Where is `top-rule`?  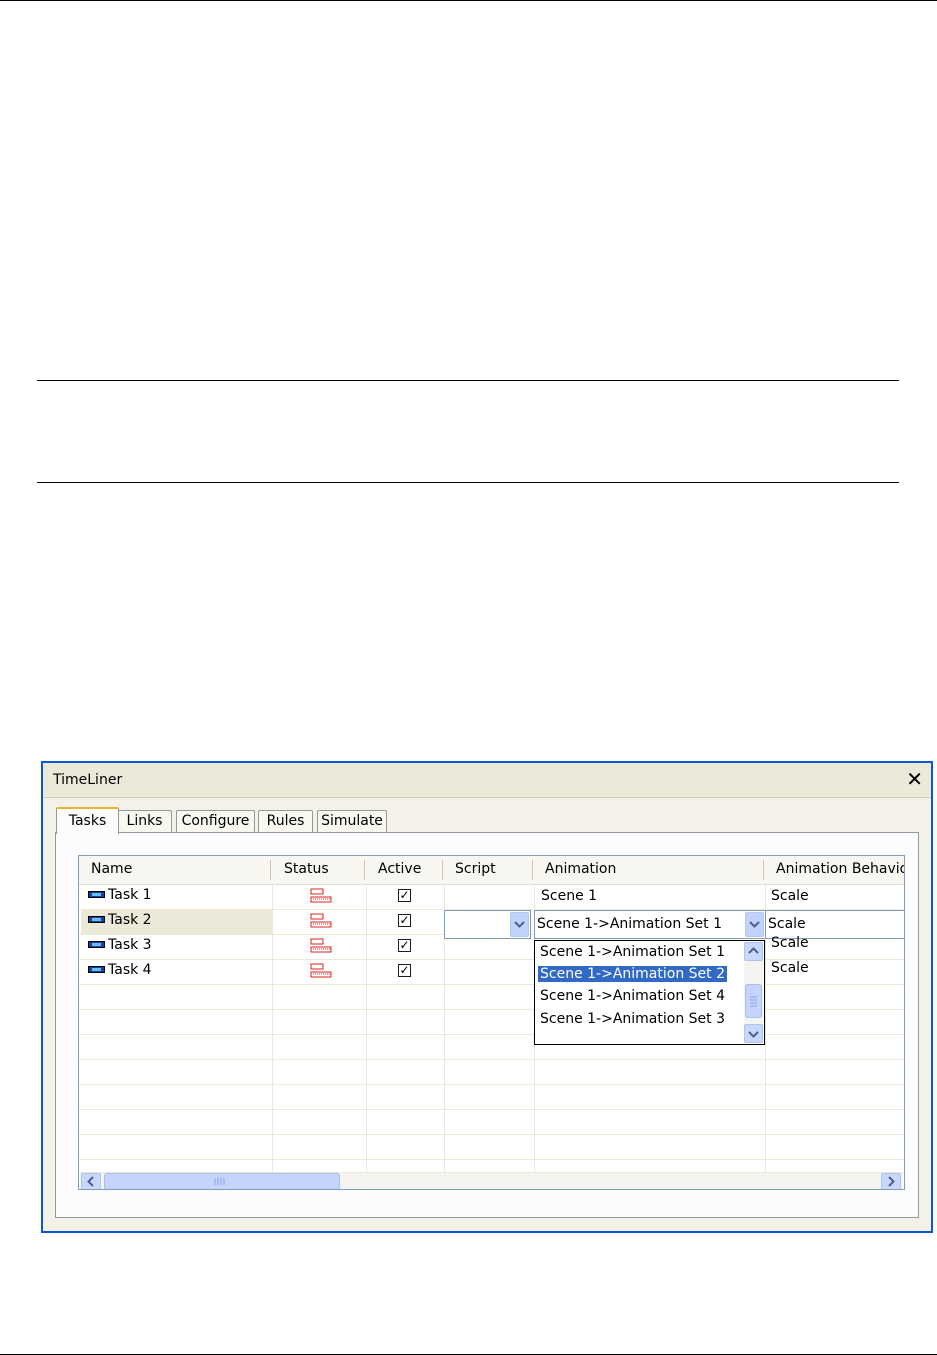 top-rule is located at coordinates (468, 0).